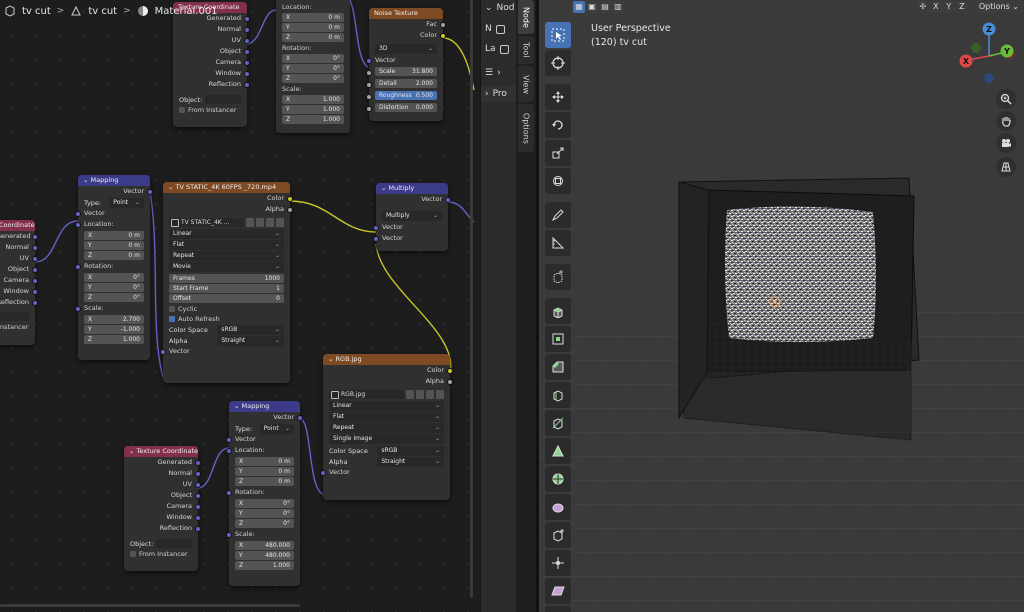 Image resolution: width=1024 pixels, height=612 pixels. What do you see at coordinates (558, 423) in the screenshot?
I see `knife-tool` at bounding box center [558, 423].